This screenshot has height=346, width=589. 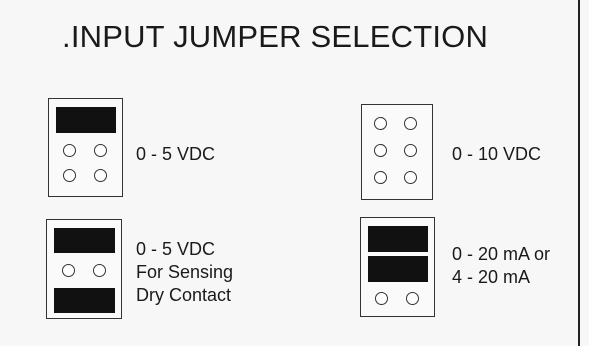 I want to click on option-label-0-5vdc-dry-contact: 0 - 5 VDC For Sensing Dry Contact, so click(x=184, y=272).